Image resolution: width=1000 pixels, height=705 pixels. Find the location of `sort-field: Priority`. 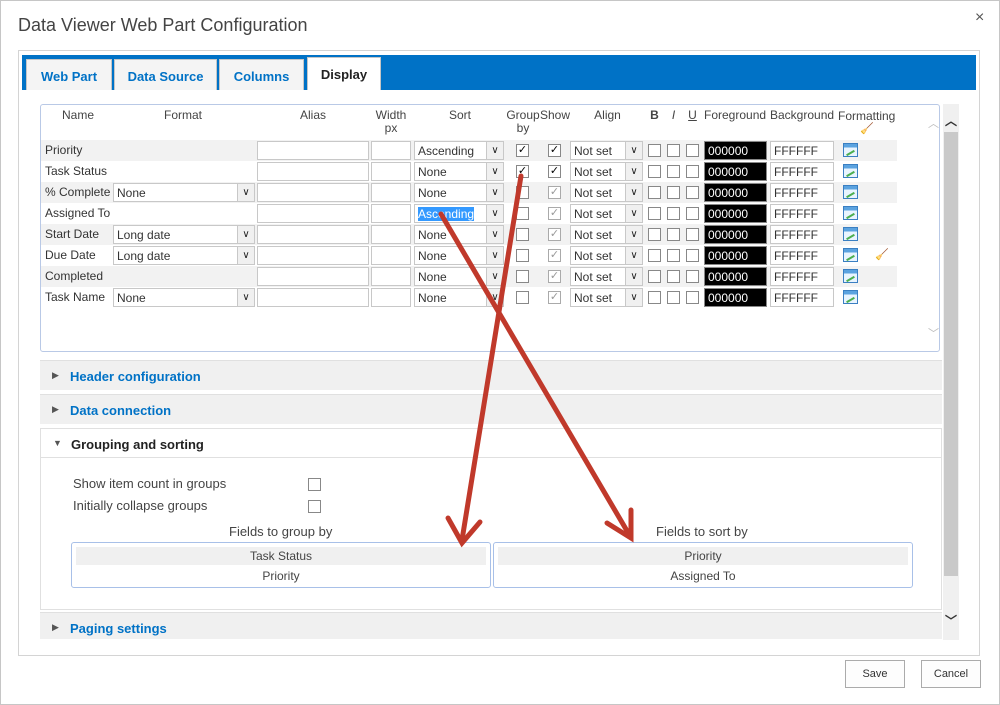

sort-field: Priority is located at coordinates (703, 556).